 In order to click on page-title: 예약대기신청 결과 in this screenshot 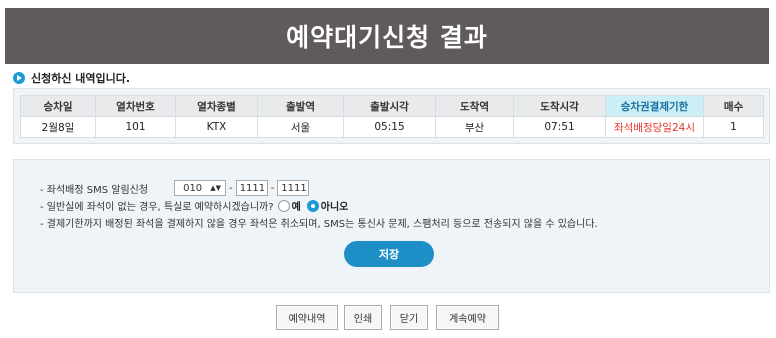, I will do `click(387, 37)`.